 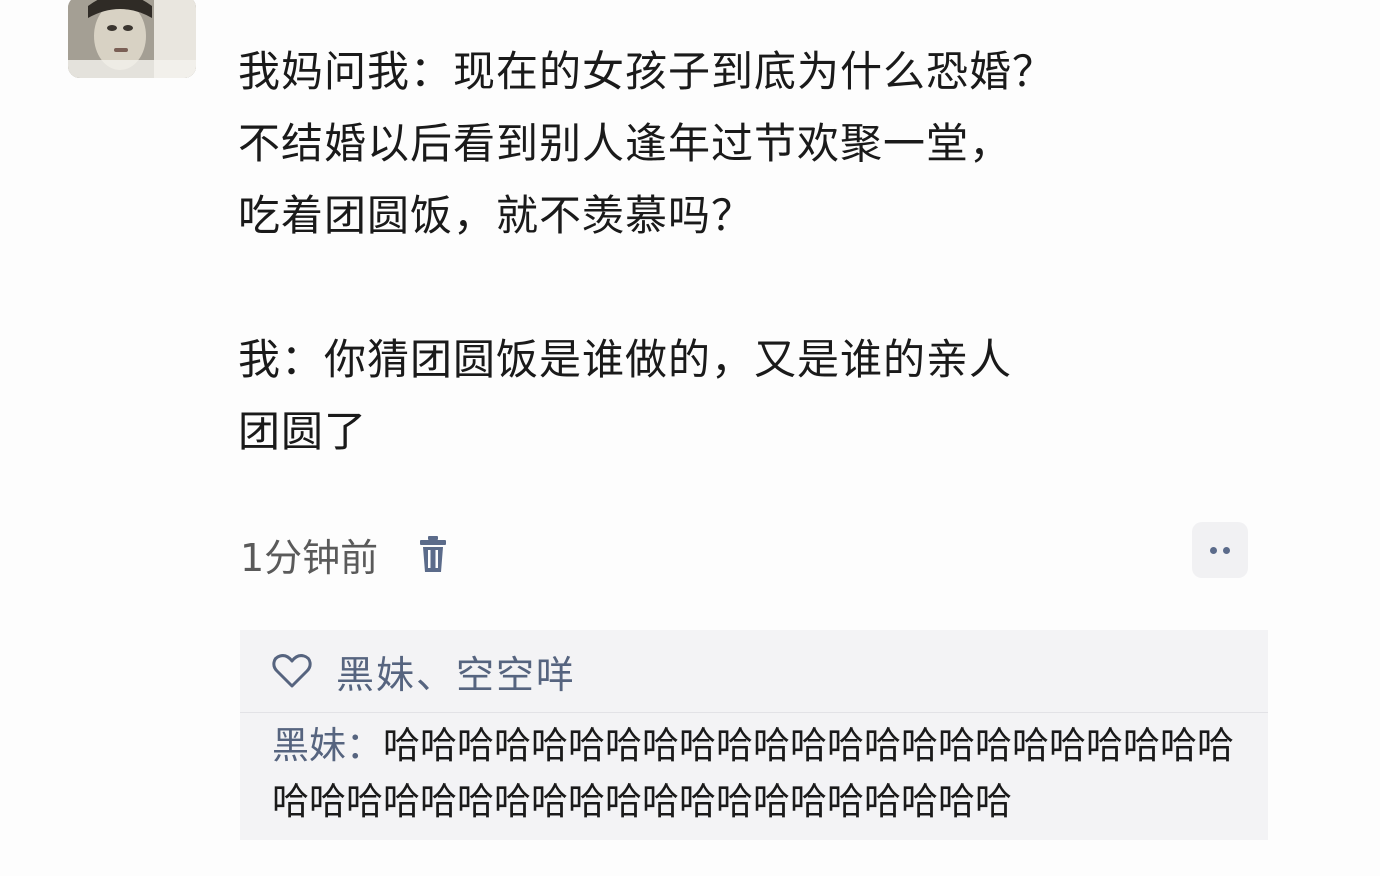 I want to click on divider, so click(x=754, y=712).